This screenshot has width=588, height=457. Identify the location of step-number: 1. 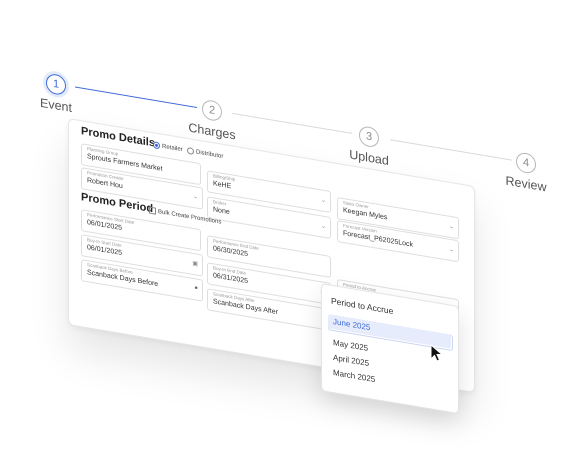
(56, 84).